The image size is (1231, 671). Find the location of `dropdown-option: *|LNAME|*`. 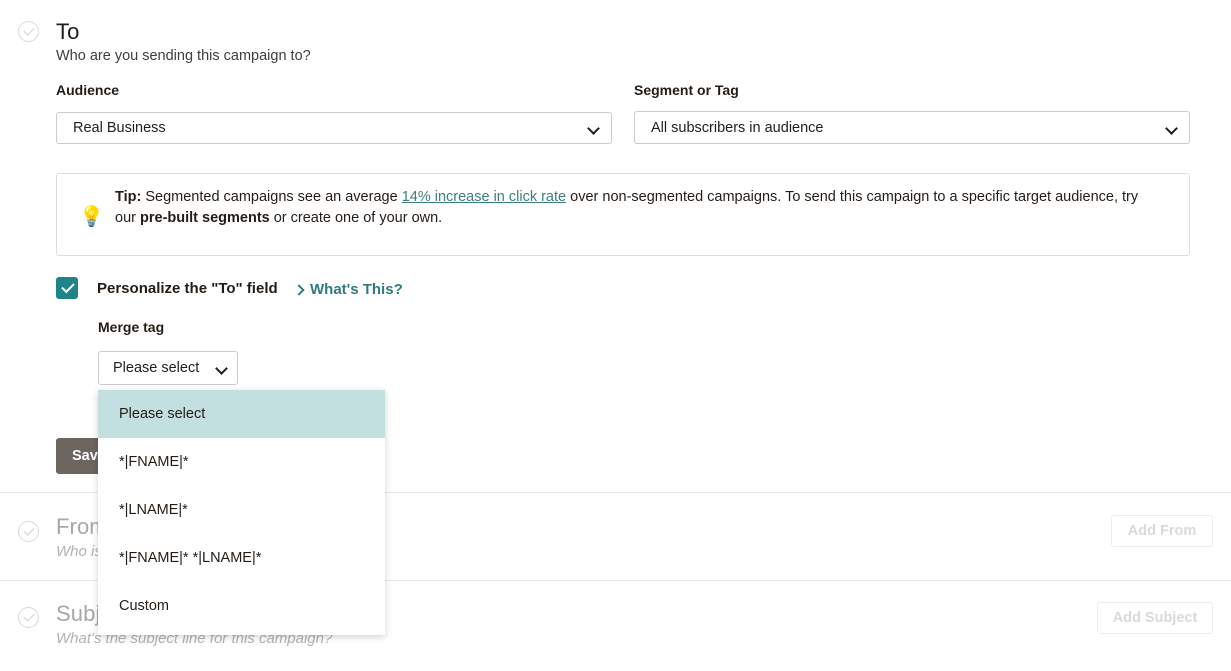

dropdown-option: *|LNAME|* is located at coordinates (241, 510).